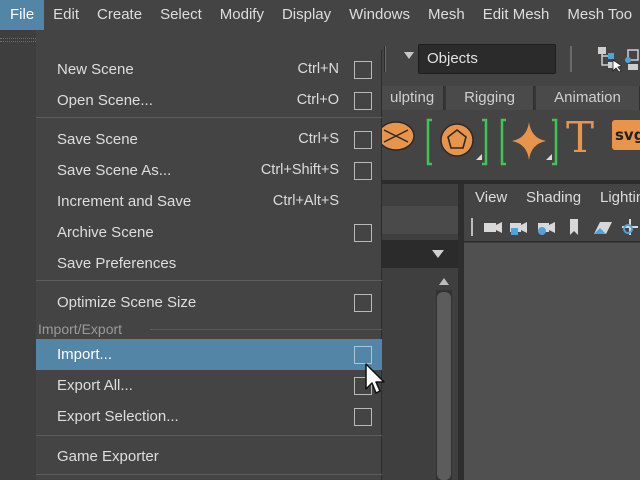 The width and height of the screenshot is (640, 480). I want to click on select-hierarchy-icon, so click(609, 58).